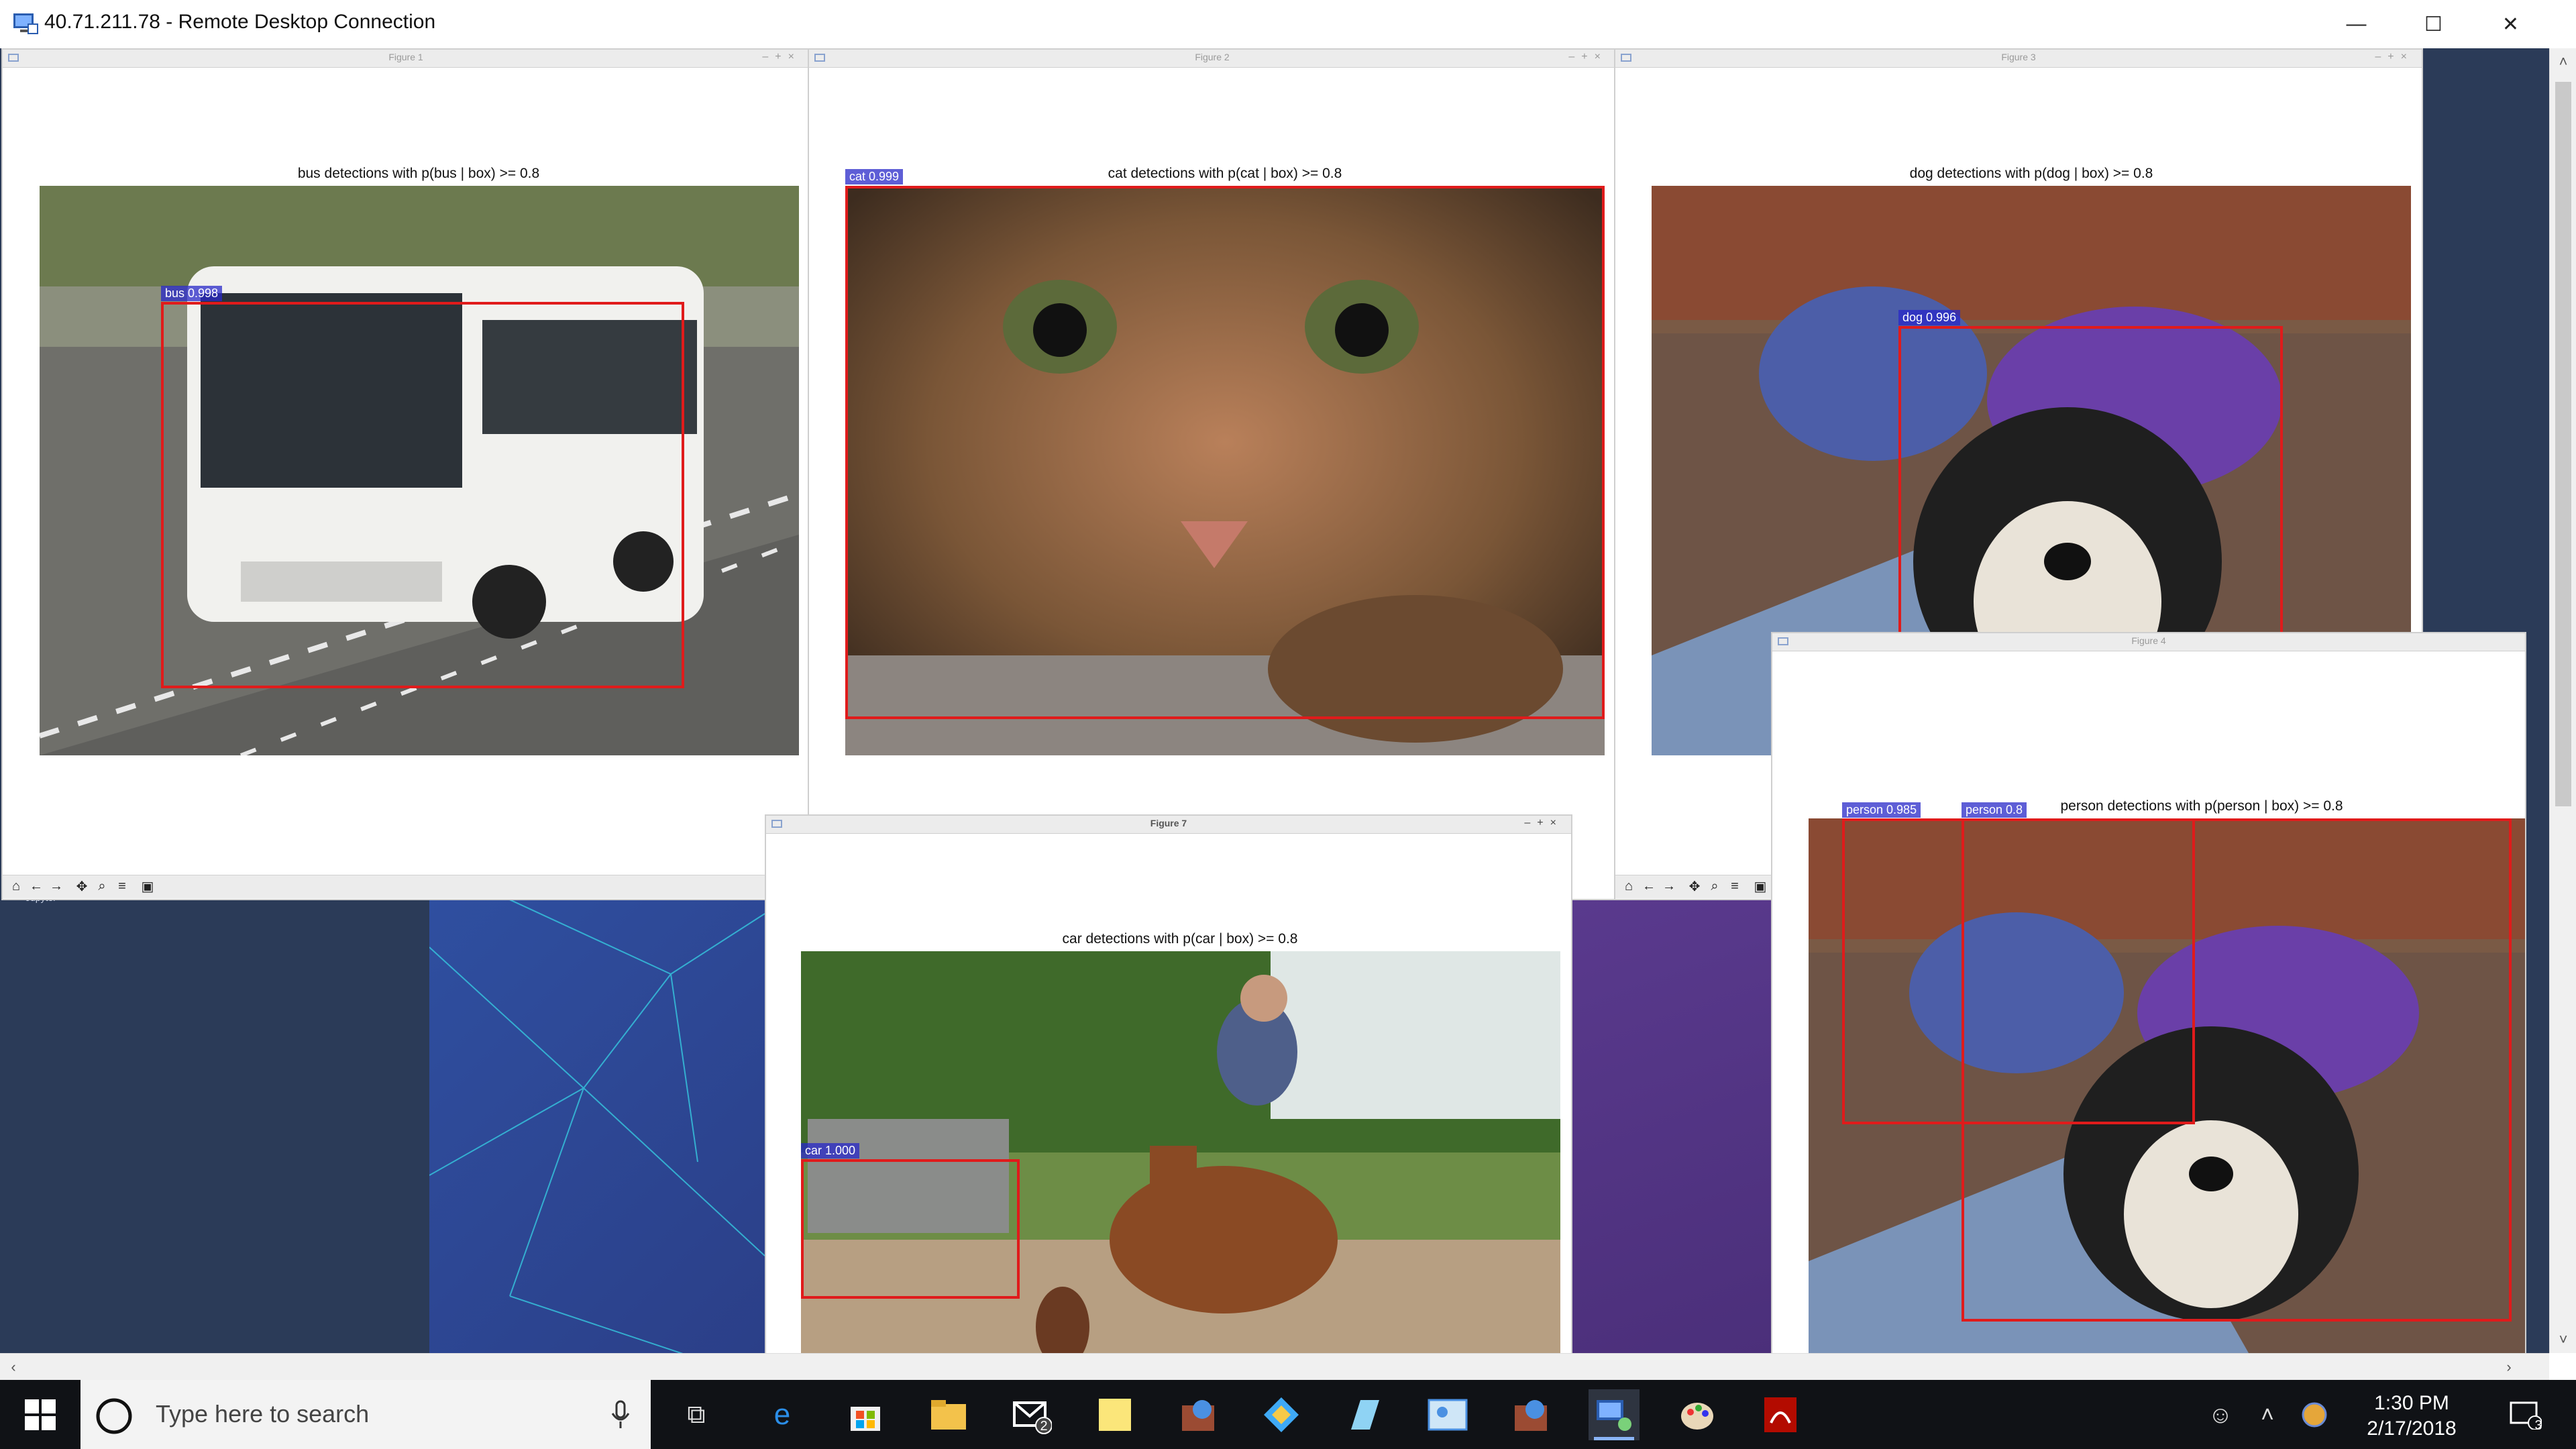 Image resolution: width=2576 pixels, height=1449 pixels. Describe the element at coordinates (13, 1367) in the screenshot. I see `scroll-left-icon: ‹` at that location.